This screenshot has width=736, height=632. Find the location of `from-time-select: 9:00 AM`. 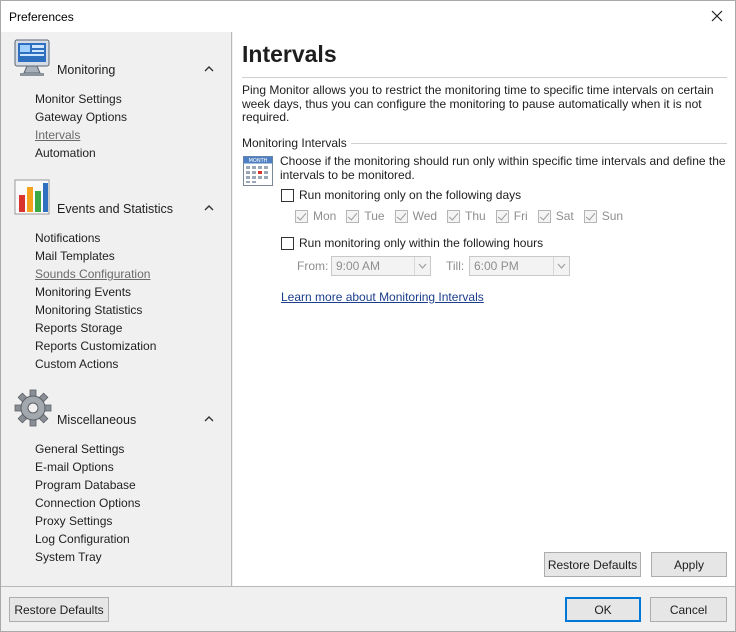

from-time-select: 9:00 AM is located at coordinates (381, 266).